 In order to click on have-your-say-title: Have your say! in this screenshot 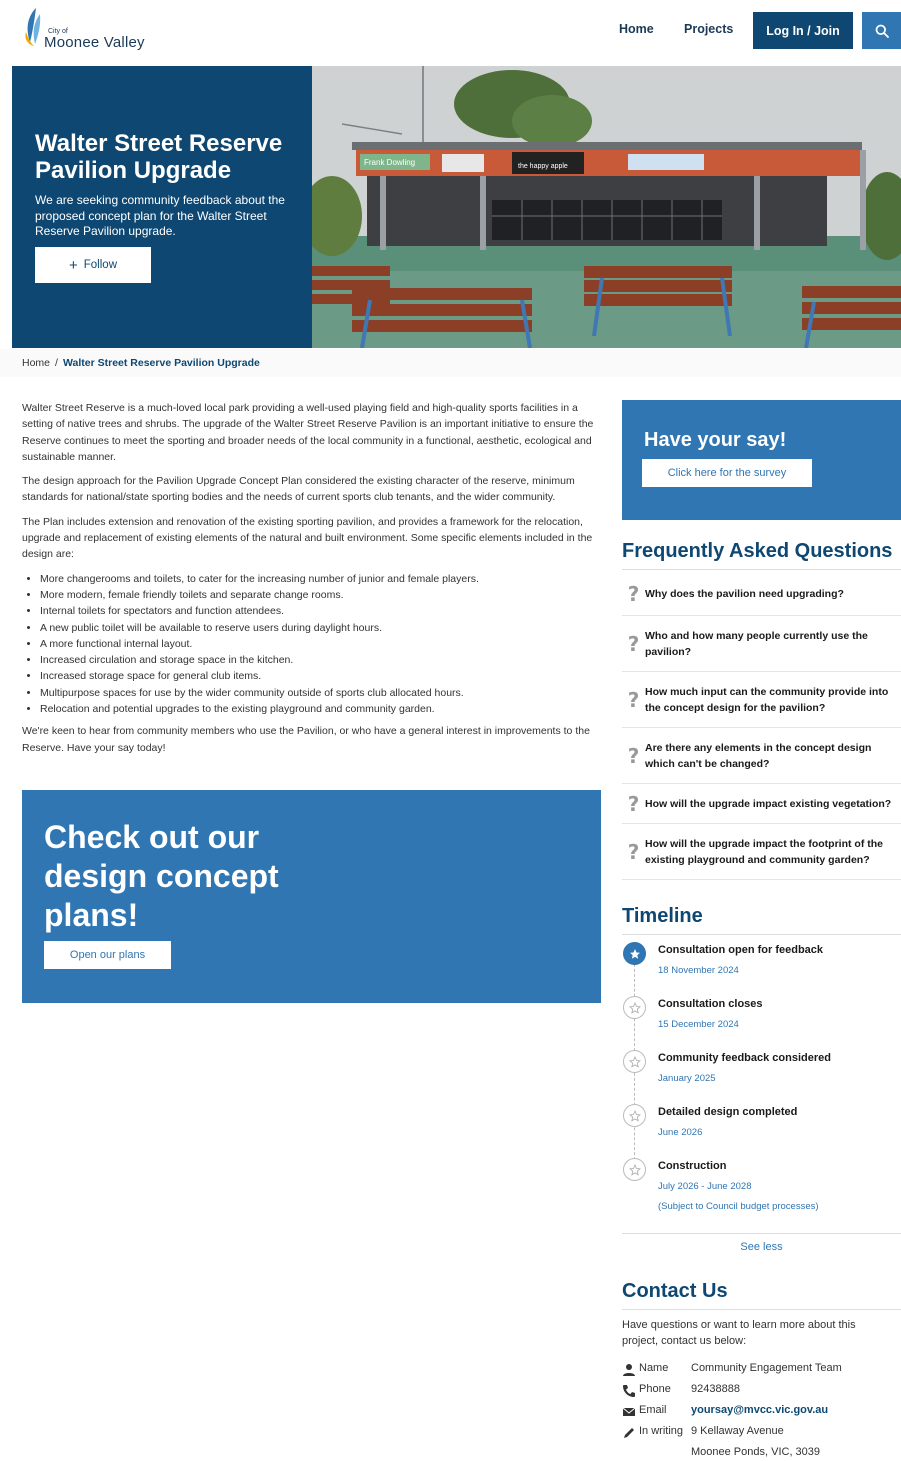, I will do `click(715, 440)`.